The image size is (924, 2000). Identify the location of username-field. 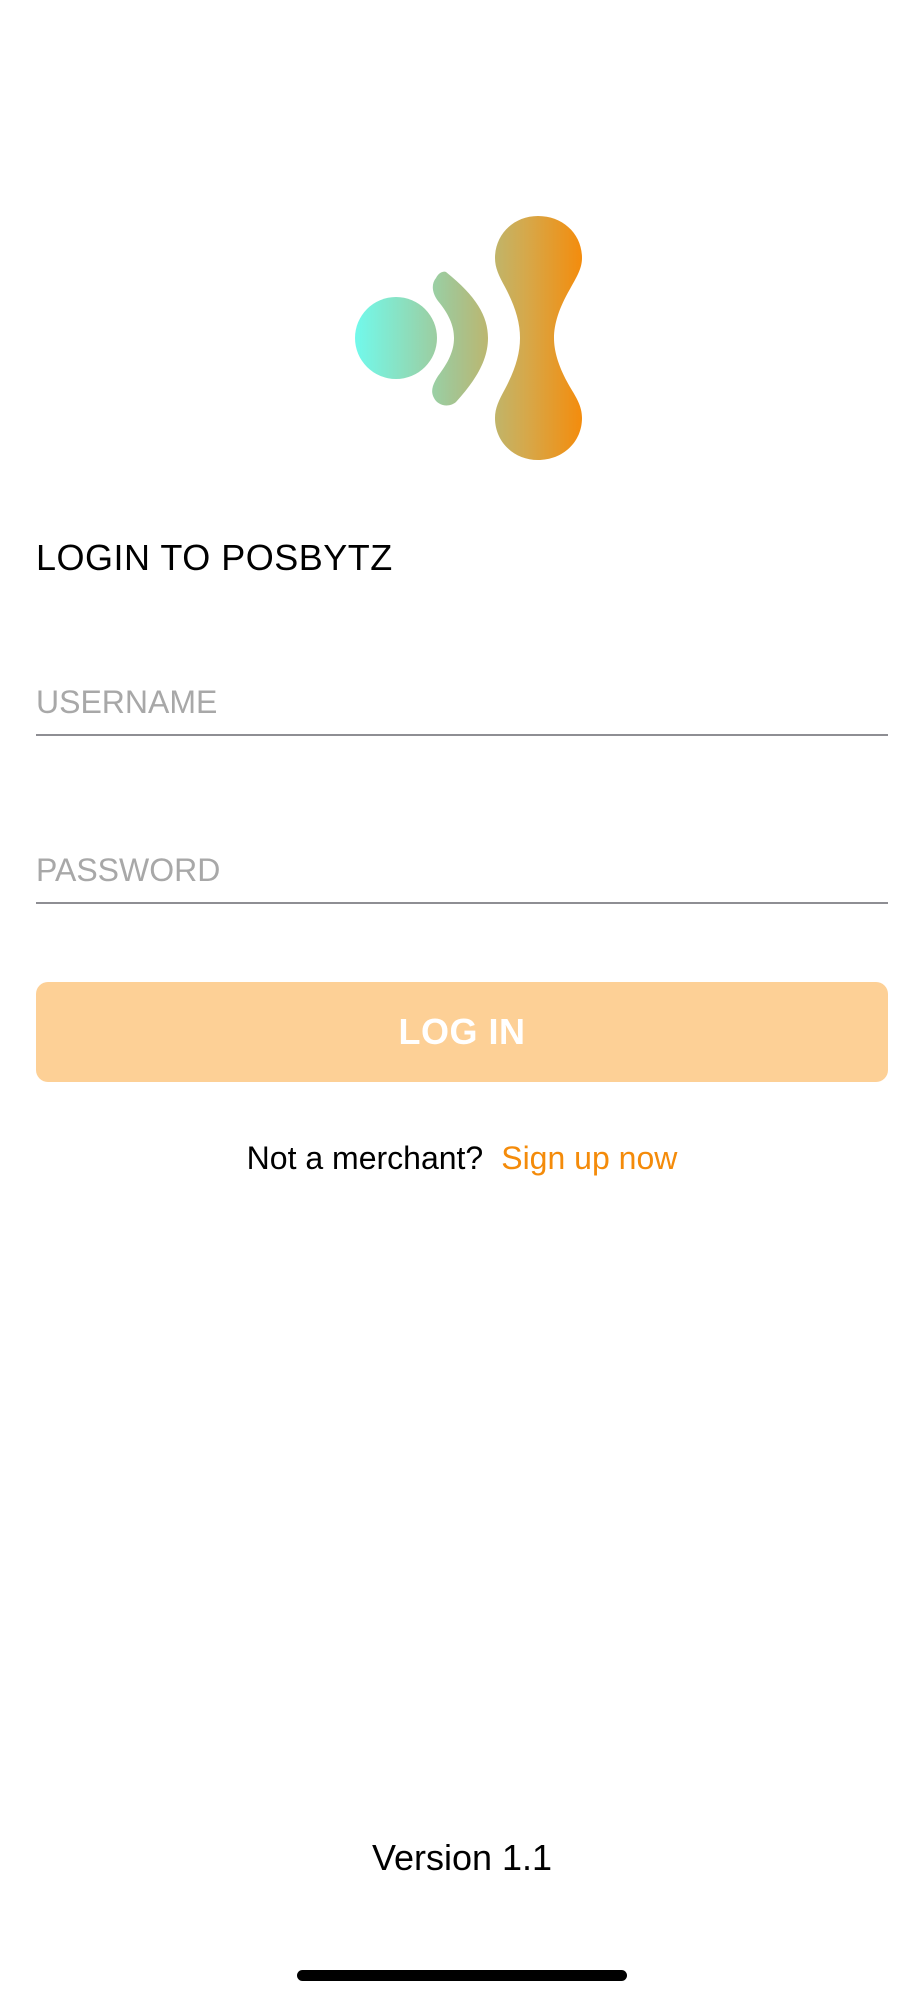
(462, 703).